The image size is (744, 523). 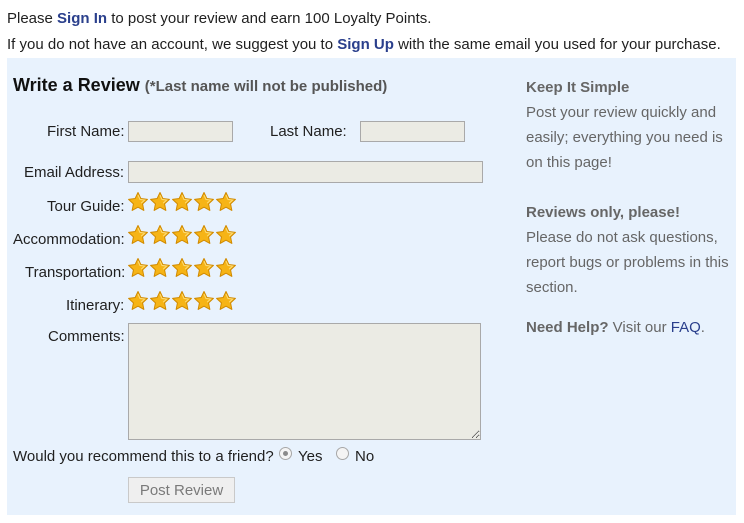 I want to click on comments-label: Comments:, so click(x=86, y=336).